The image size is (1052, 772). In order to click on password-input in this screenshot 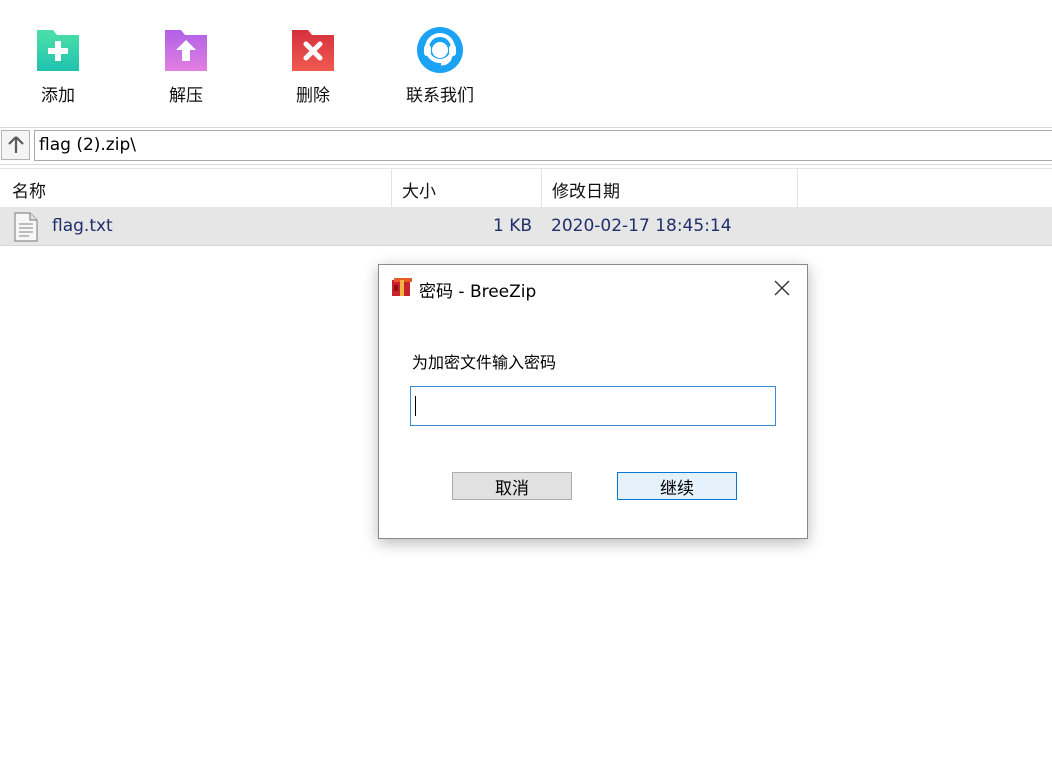, I will do `click(593, 406)`.